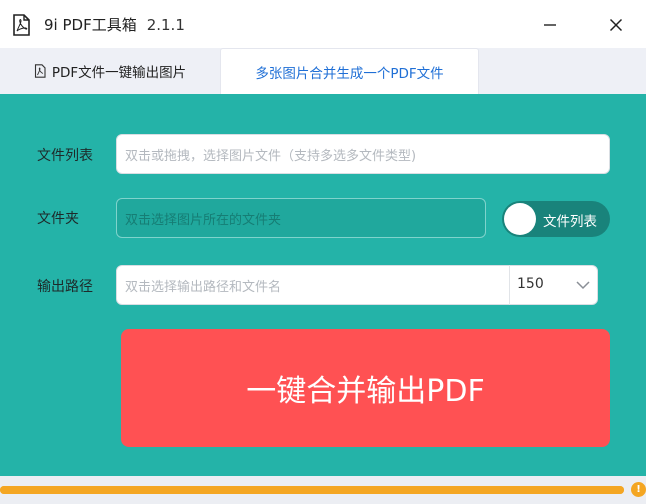 The image size is (646, 504). I want to click on tab-label: PDF文件一键输出图片, so click(119, 73).